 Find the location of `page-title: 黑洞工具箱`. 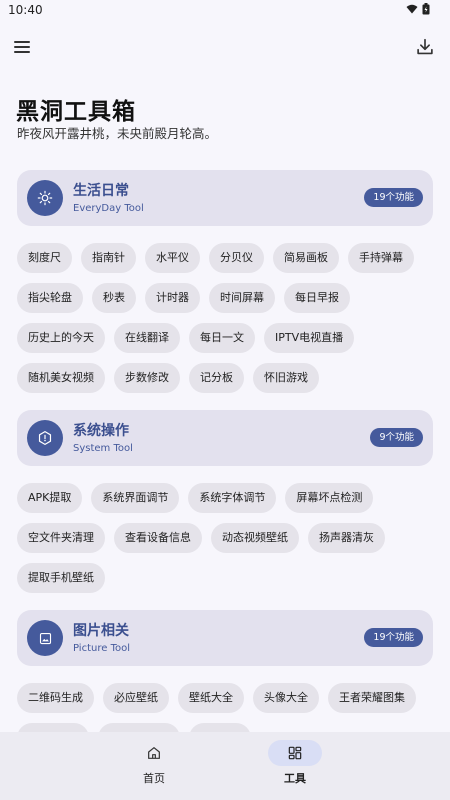

page-title: 黑洞工具箱 is located at coordinates (76, 112).